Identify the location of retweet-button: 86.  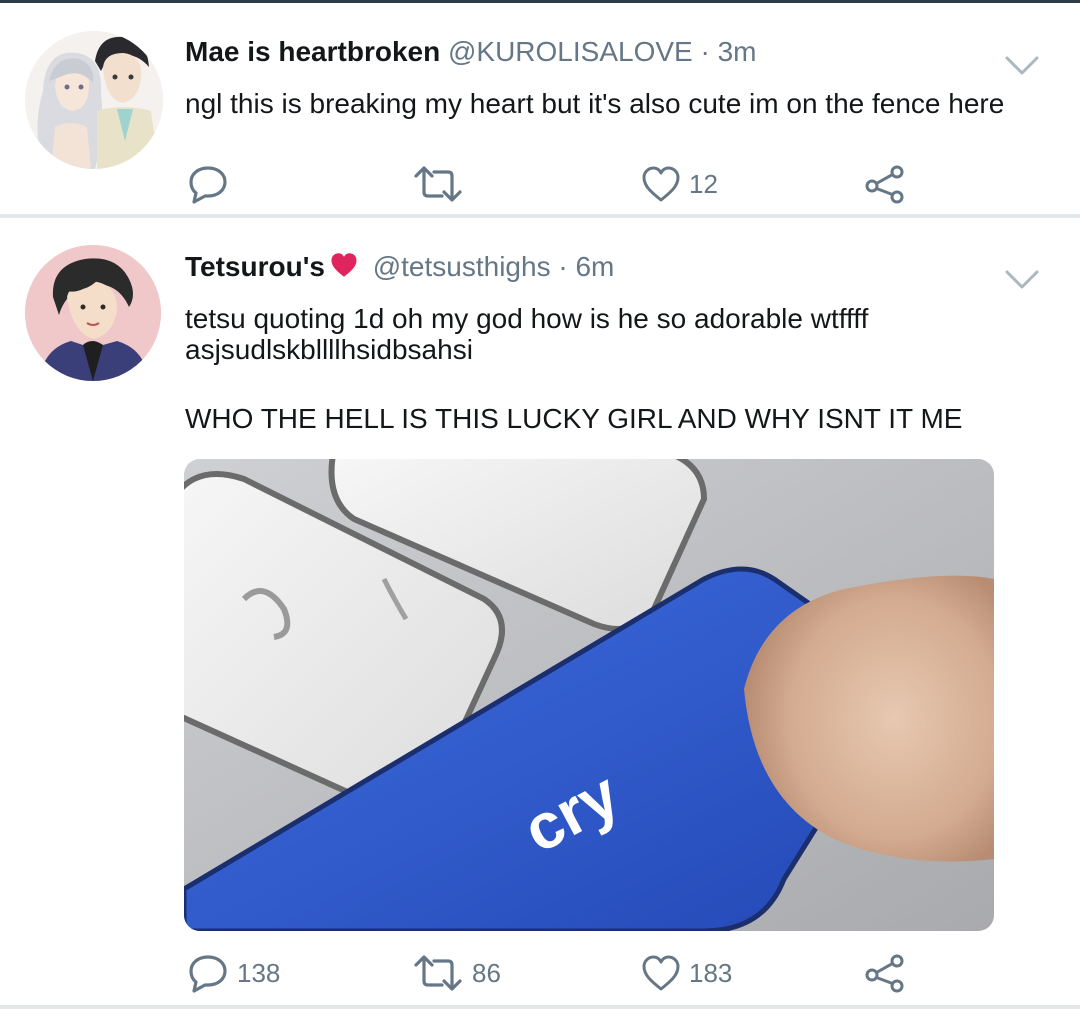
(456, 973).